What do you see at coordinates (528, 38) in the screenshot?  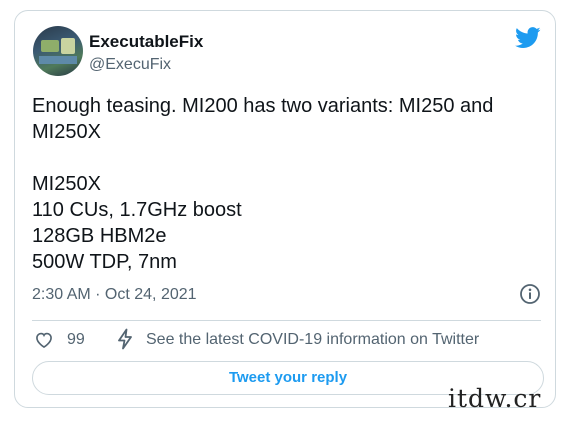 I see `twitter-bird-icon` at bounding box center [528, 38].